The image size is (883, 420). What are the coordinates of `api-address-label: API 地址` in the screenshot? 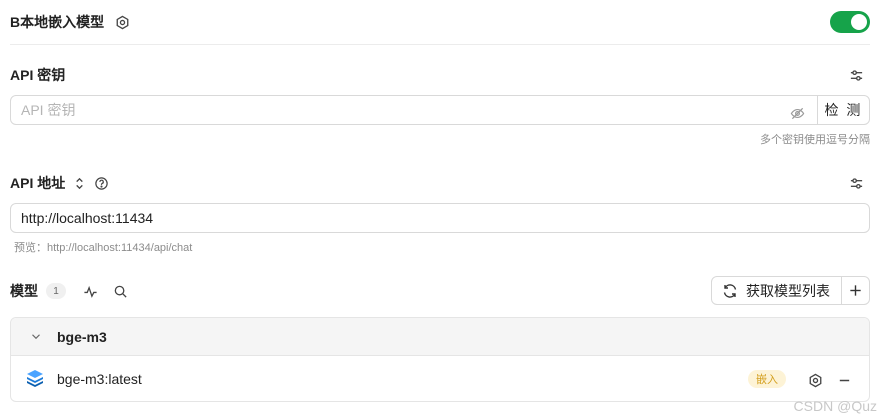 It's located at (38, 183).